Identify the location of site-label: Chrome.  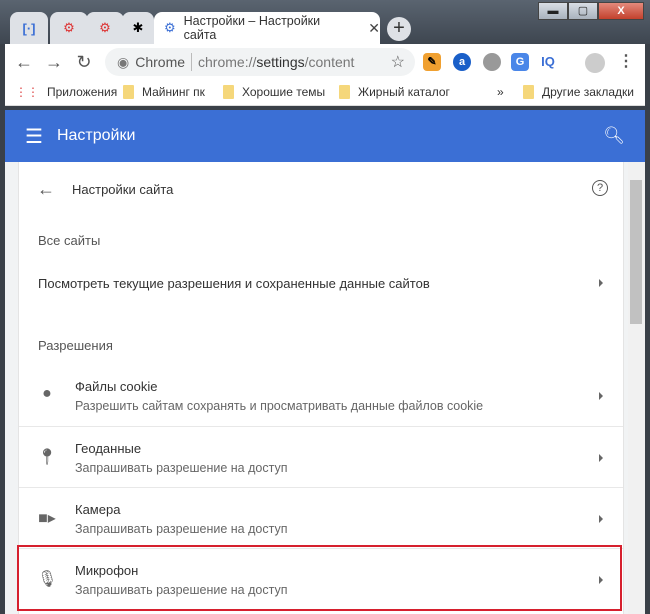
(160, 62).